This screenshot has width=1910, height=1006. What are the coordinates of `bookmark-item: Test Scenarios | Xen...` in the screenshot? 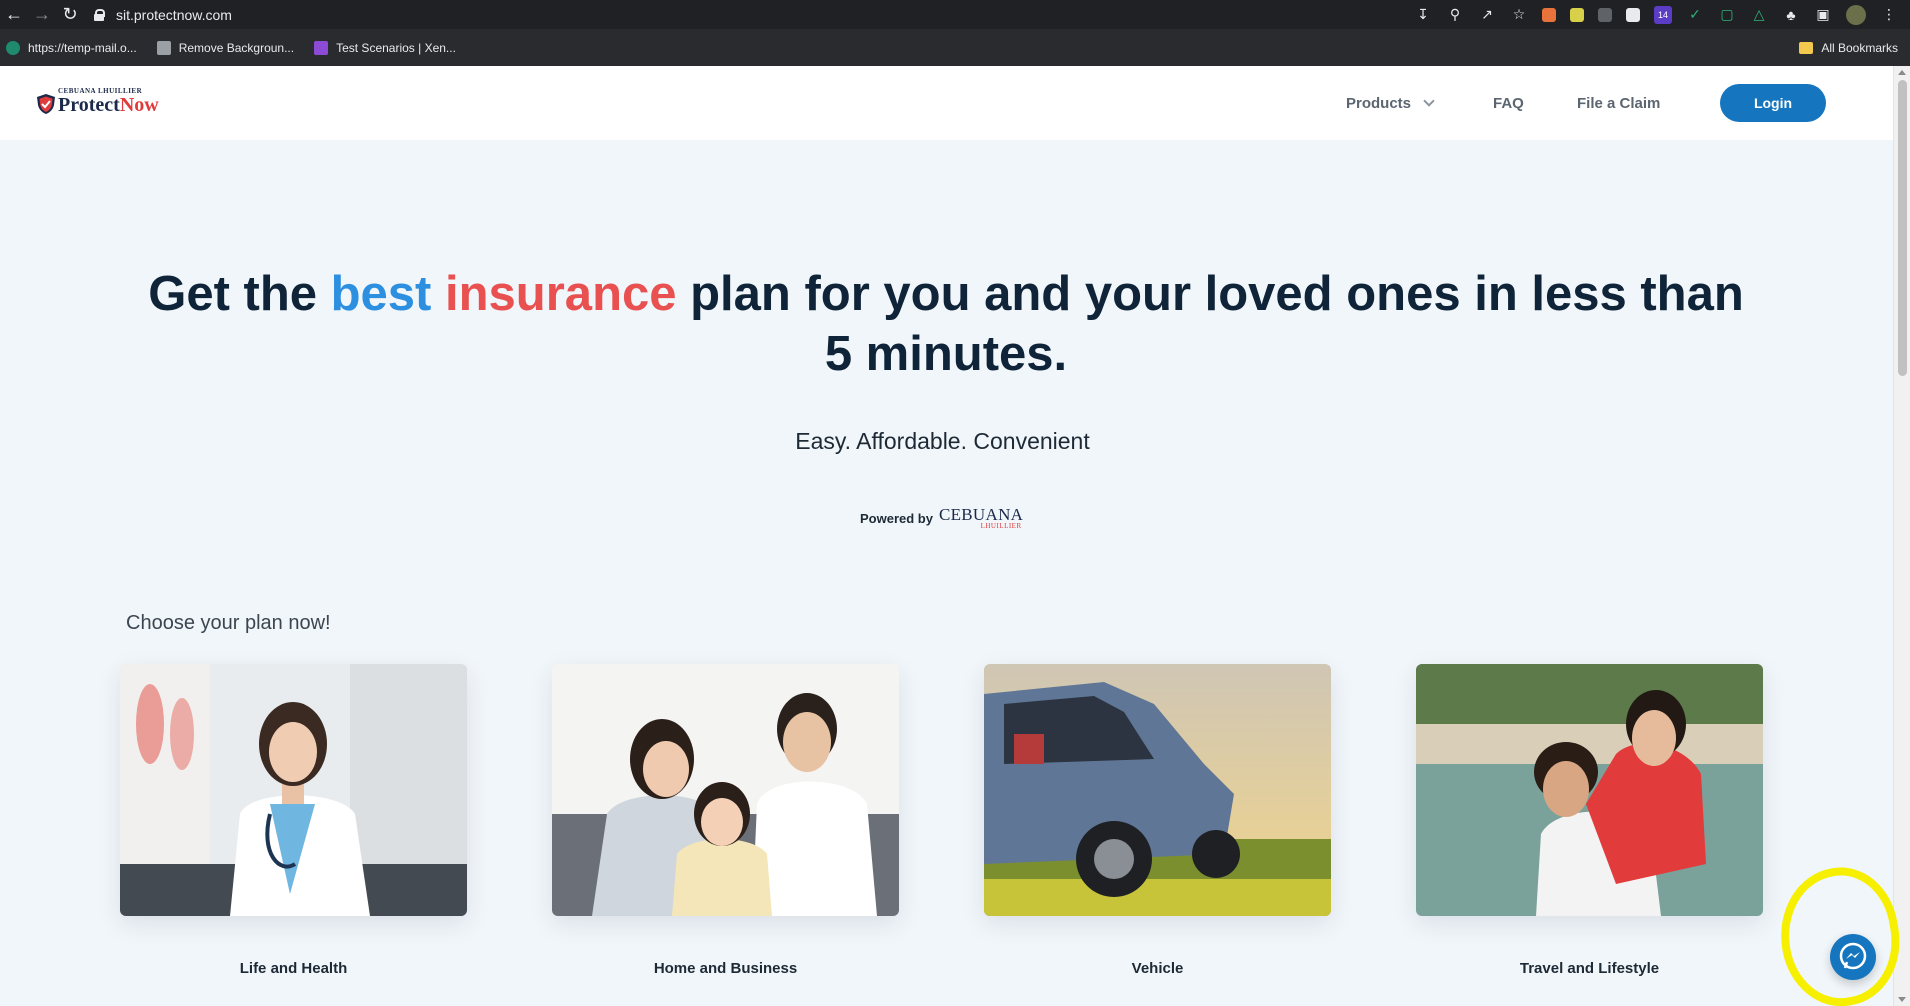 It's located at (385, 47).